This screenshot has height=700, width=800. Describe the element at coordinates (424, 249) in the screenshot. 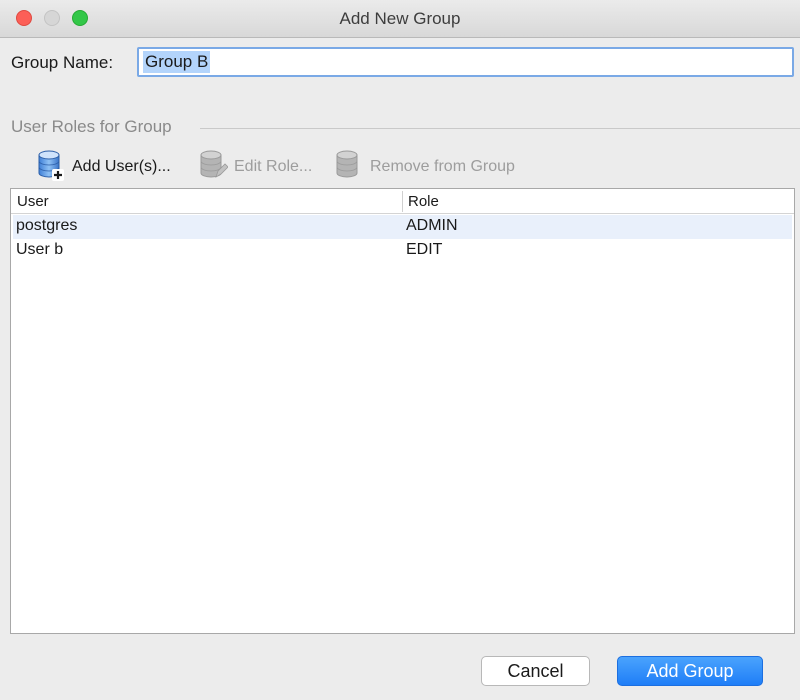

I see `cell-role: EDIT` at that location.